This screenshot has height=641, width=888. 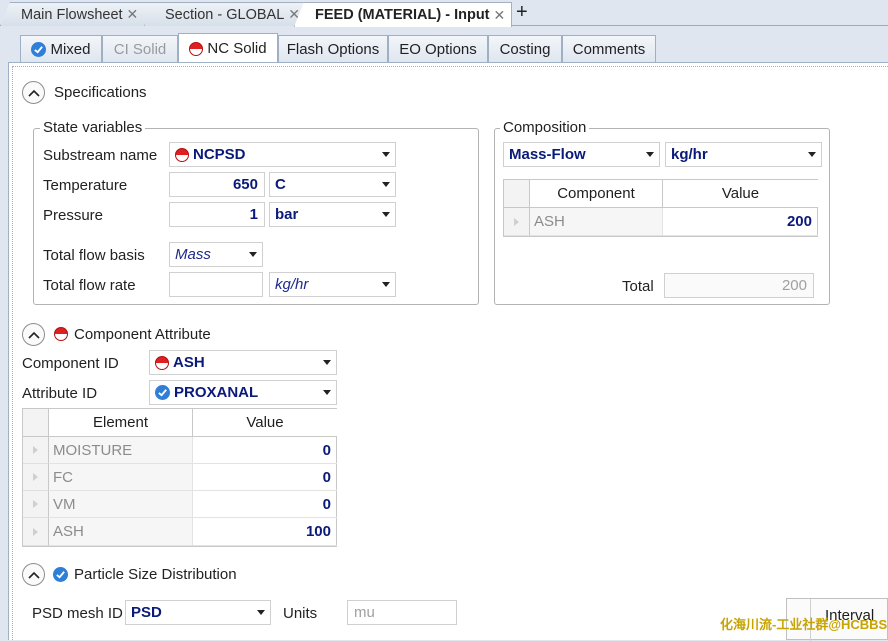 I want to click on pressure-input: 1, so click(x=217, y=214).